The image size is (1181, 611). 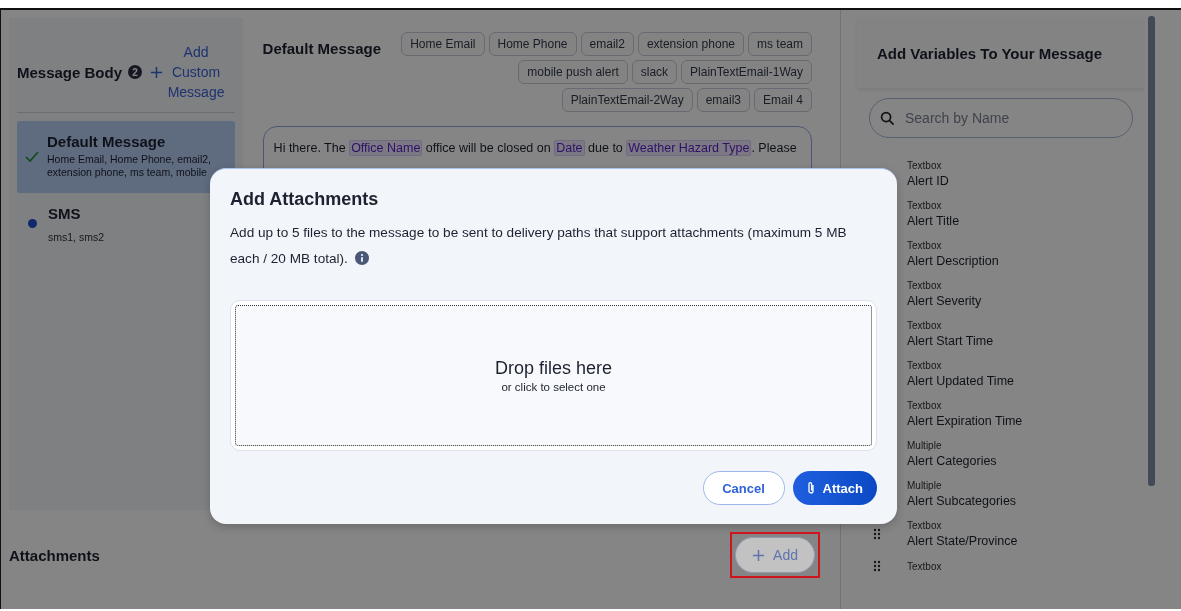 What do you see at coordinates (780, 44) in the screenshot?
I see `delivery-path-tag: ms team` at bounding box center [780, 44].